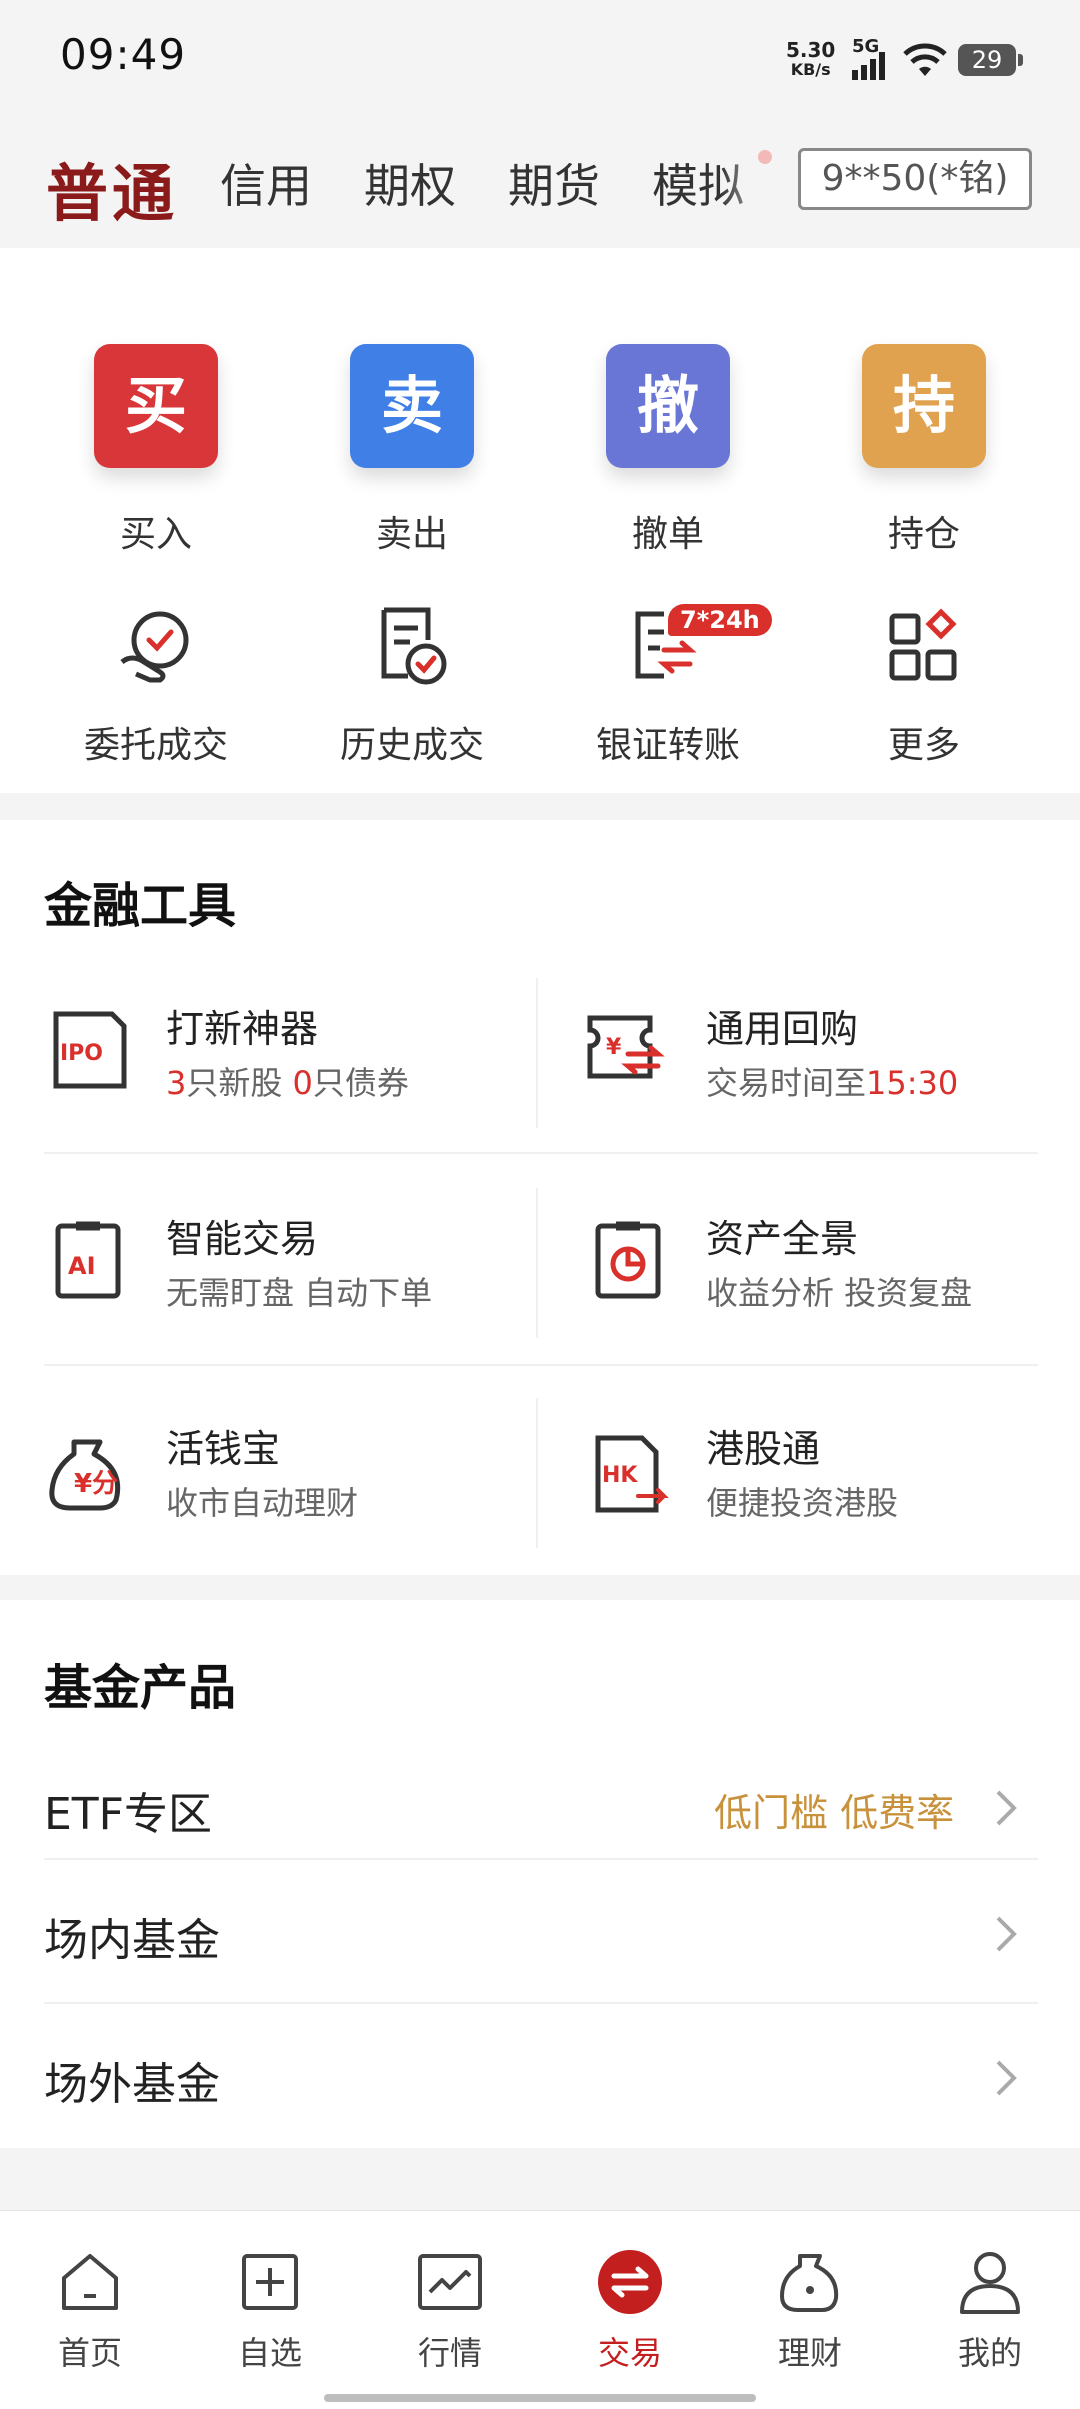  I want to click on home-indicator, so click(540, 2398).